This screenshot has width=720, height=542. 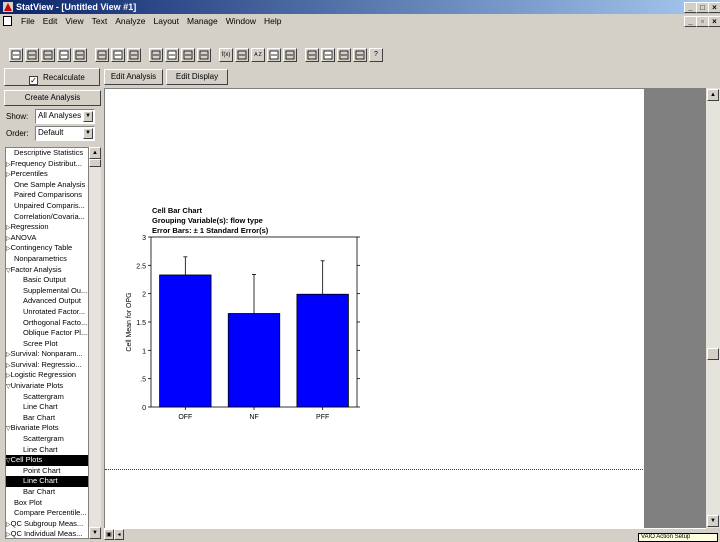 I want to click on list-item: ▷ANOVA, so click(x=47, y=238).